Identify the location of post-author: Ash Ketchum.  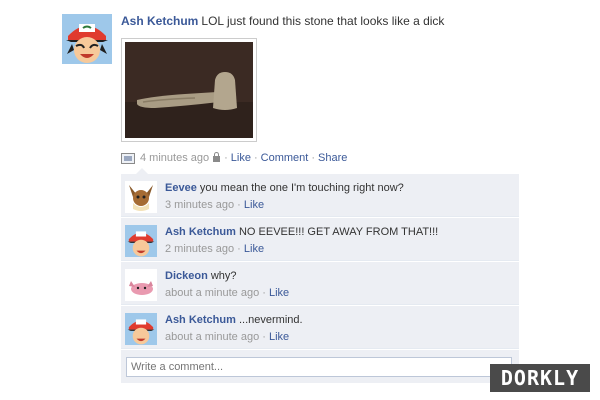
(159, 21).